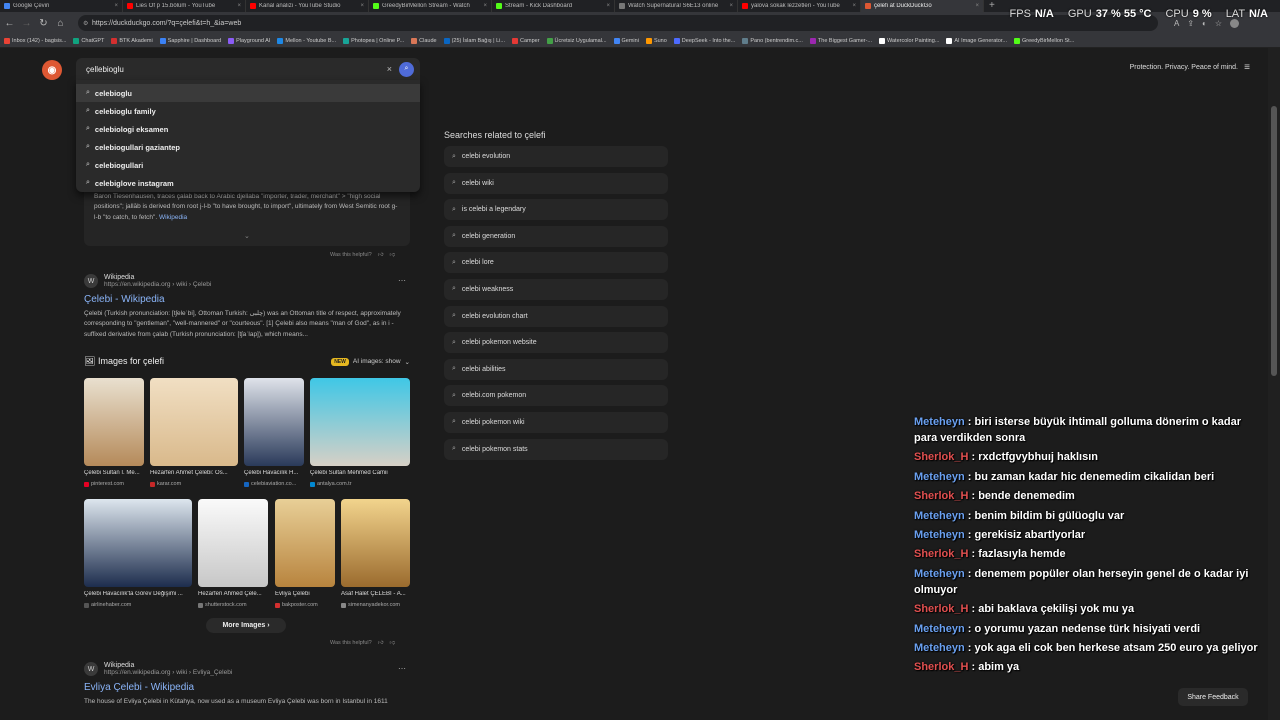 This screenshot has height=720, width=1280. What do you see at coordinates (88, 40) in the screenshot?
I see `bookmark-item: ChatGPT` at bounding box center [88, 40].